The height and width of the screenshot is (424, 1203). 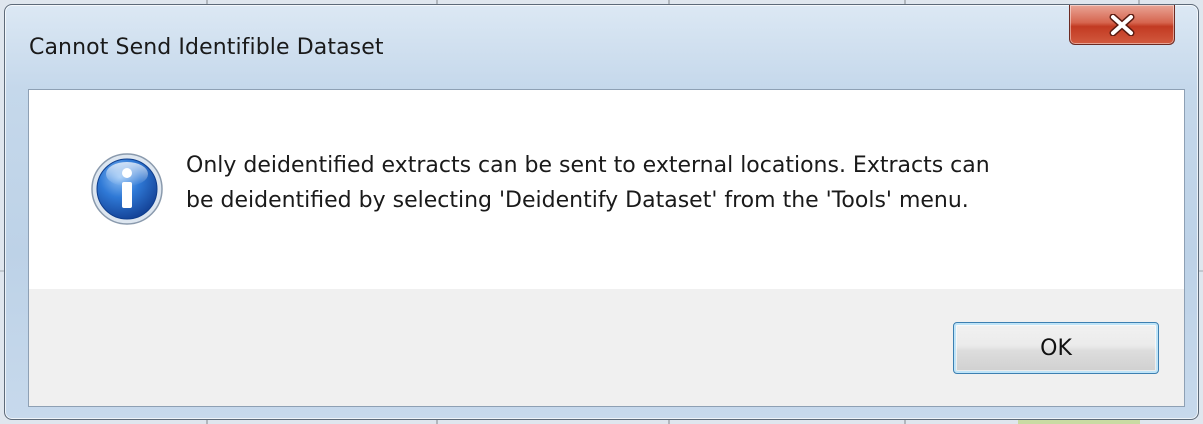 I want to click on information-icon, so click(x=127, y=189).